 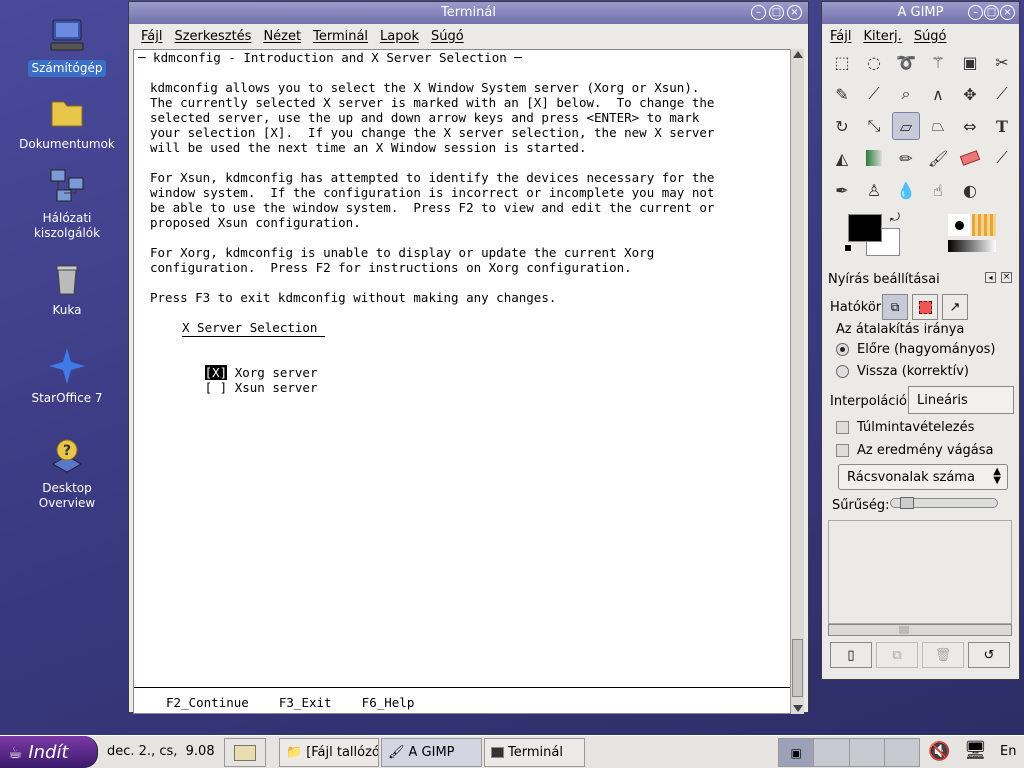 What do you see at coordinates (915, 450) in the screenshot?
I see `clip-result-checkbox: Az eredmény vágása` at bounding box center [915, 450].